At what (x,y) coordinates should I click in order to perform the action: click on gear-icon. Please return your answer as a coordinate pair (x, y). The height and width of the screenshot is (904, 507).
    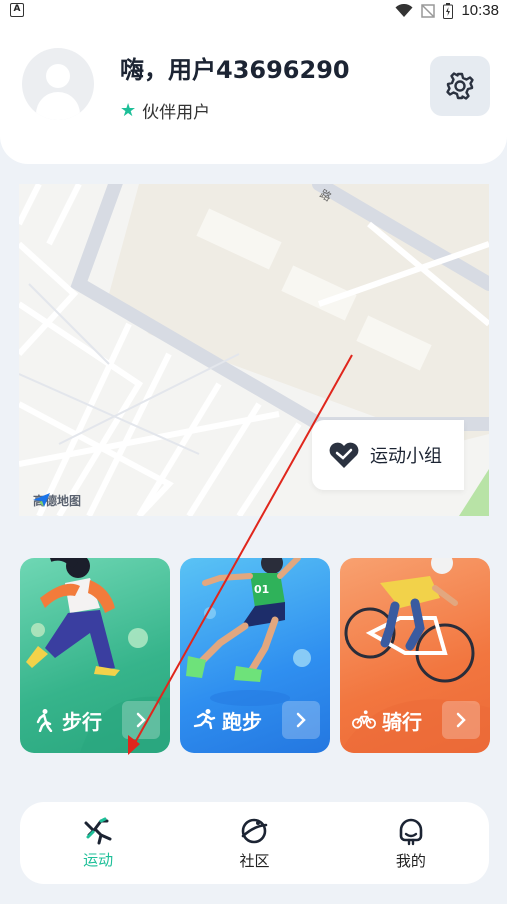
    Looking at the image, I should click on (460, 86).